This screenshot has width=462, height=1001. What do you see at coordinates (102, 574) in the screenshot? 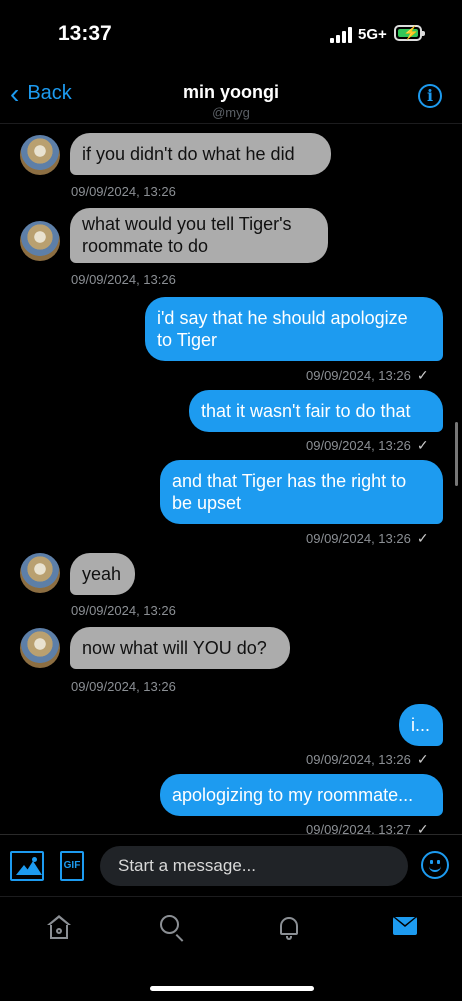
I see `incoming-message: yeah` at bounding box center [102, 574].